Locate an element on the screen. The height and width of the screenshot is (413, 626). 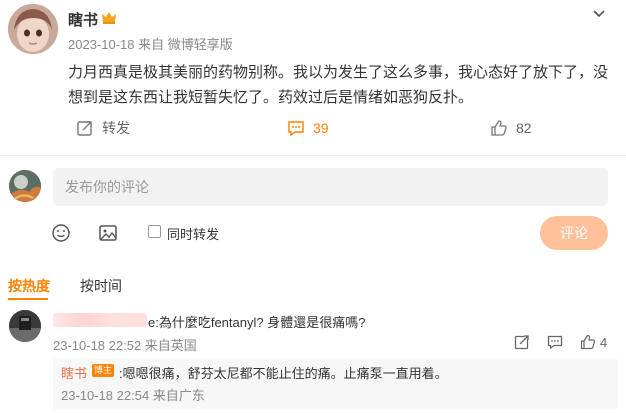
repost-icon is located at coordinates (84, 128).